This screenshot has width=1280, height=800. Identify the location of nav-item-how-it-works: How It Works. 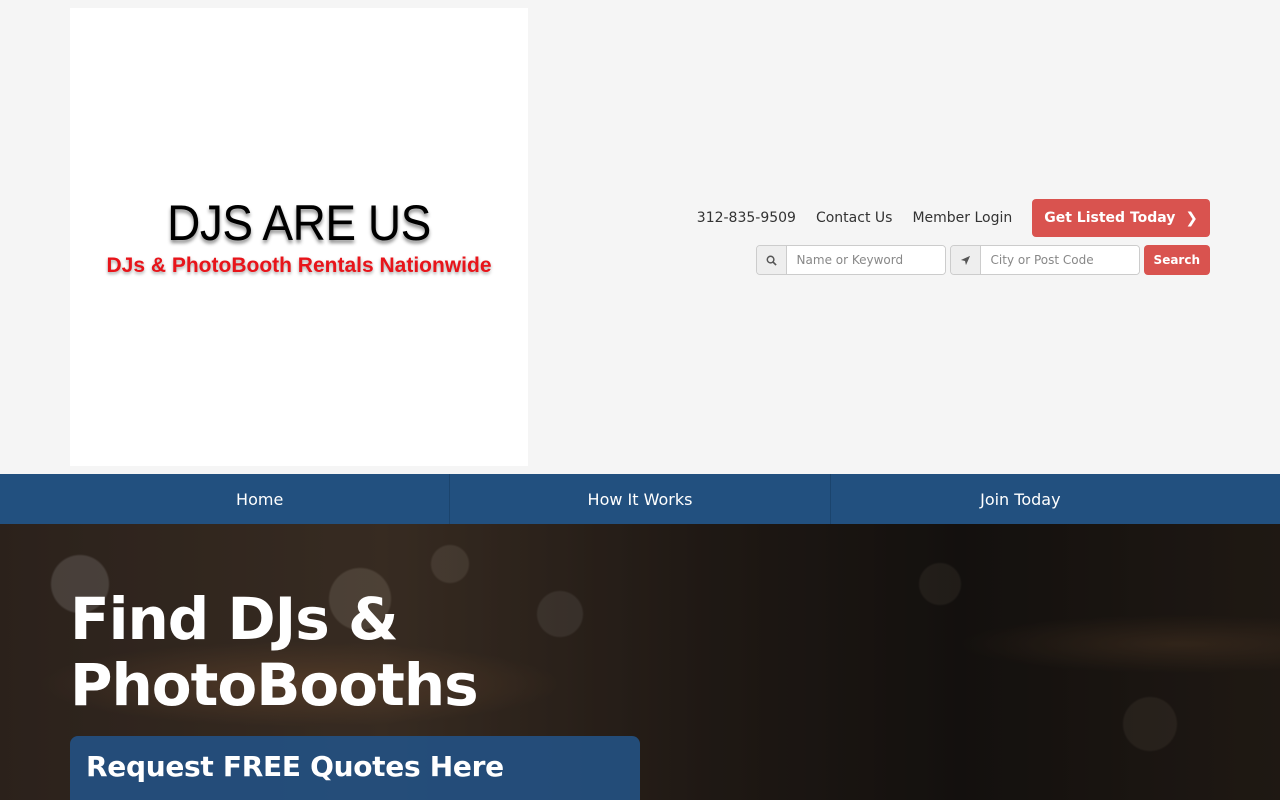
(640, 499).